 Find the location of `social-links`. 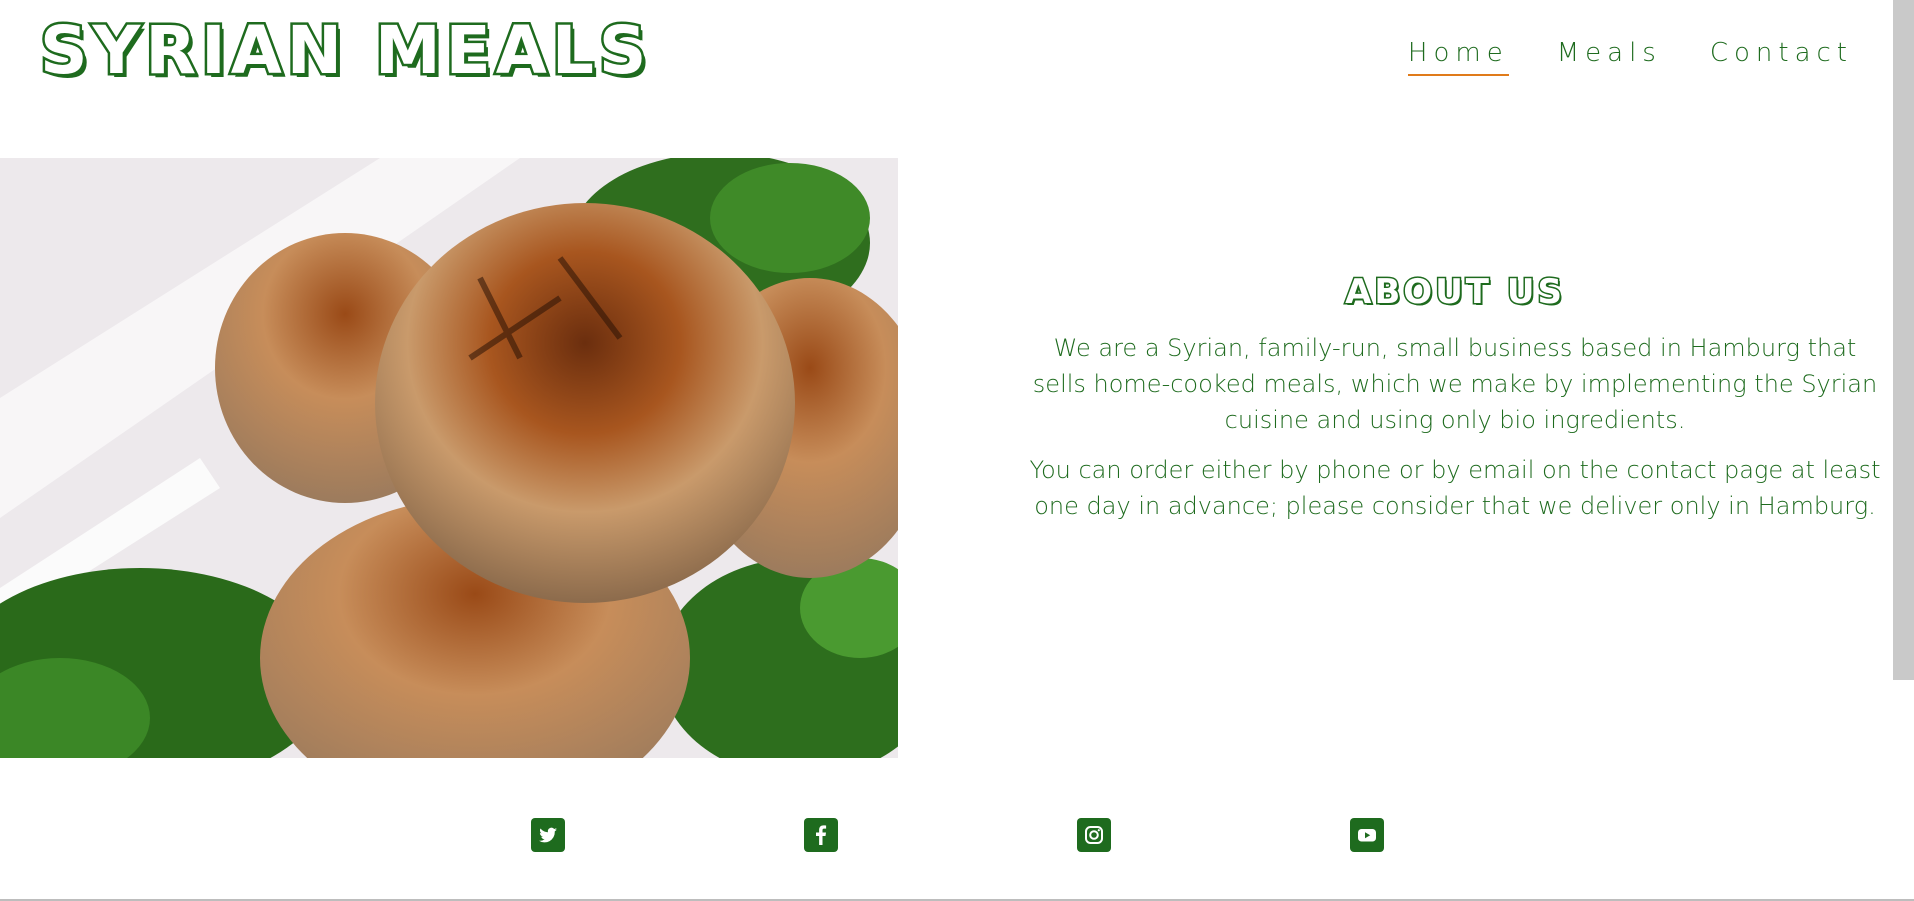

social-links is located at coordinates (946, 835).